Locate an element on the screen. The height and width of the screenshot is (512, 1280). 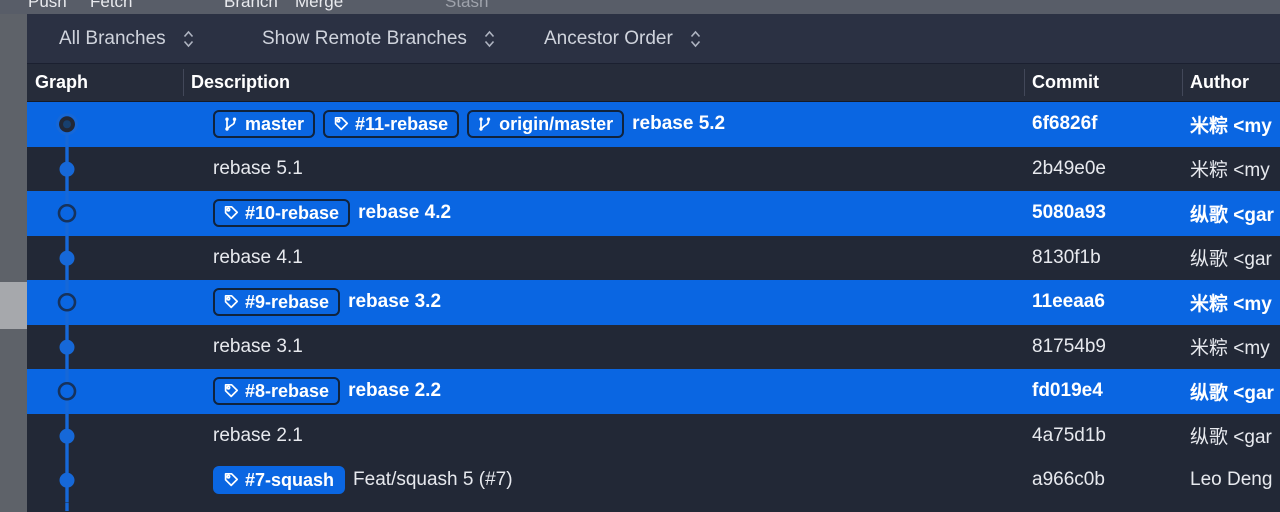
commit-row: #9-rebase rebase 3.2 11eeaa6 米粽 <my is located at coordinates (653, 302).